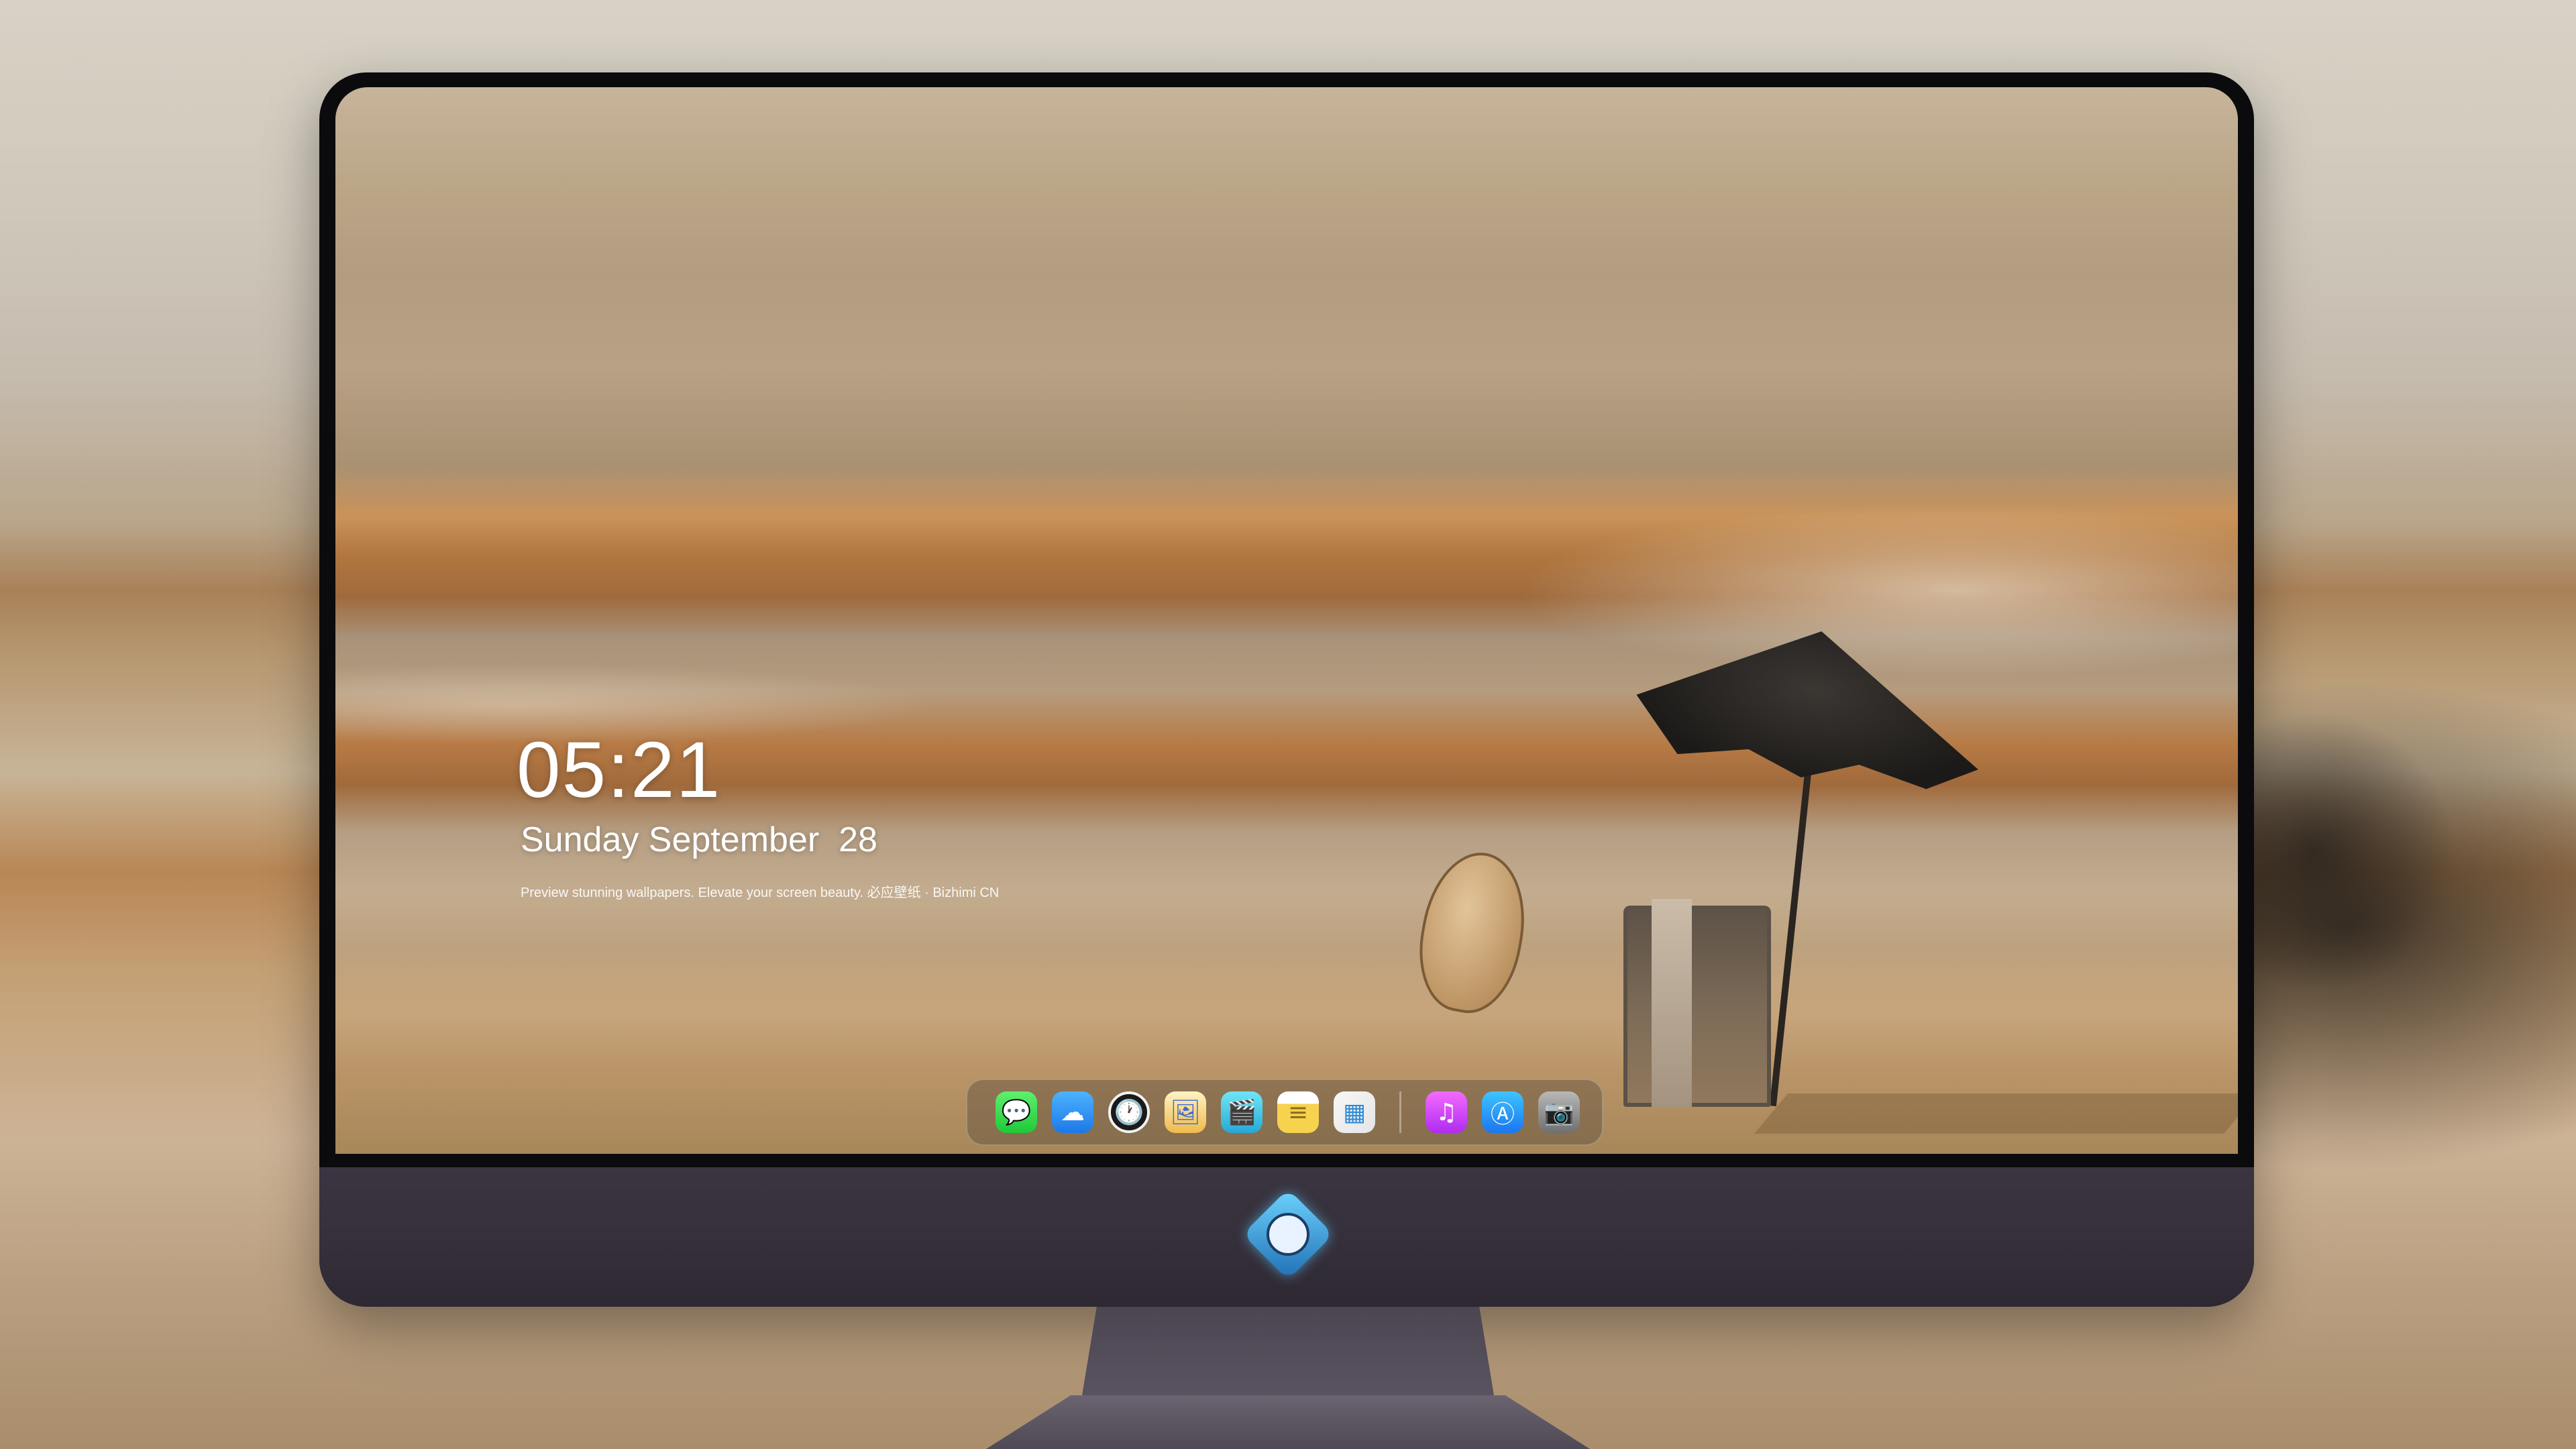  Describe the element at coordinates (1288, 1357) in the screenshot. I see `monitor-stand` at that location.